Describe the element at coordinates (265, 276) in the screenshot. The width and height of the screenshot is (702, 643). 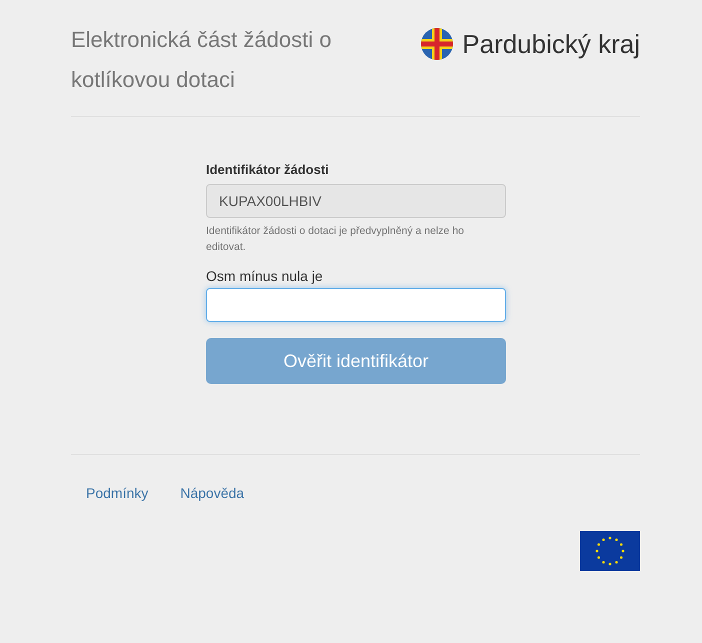
I see `field-label: Osm mínus nula je` at that location.